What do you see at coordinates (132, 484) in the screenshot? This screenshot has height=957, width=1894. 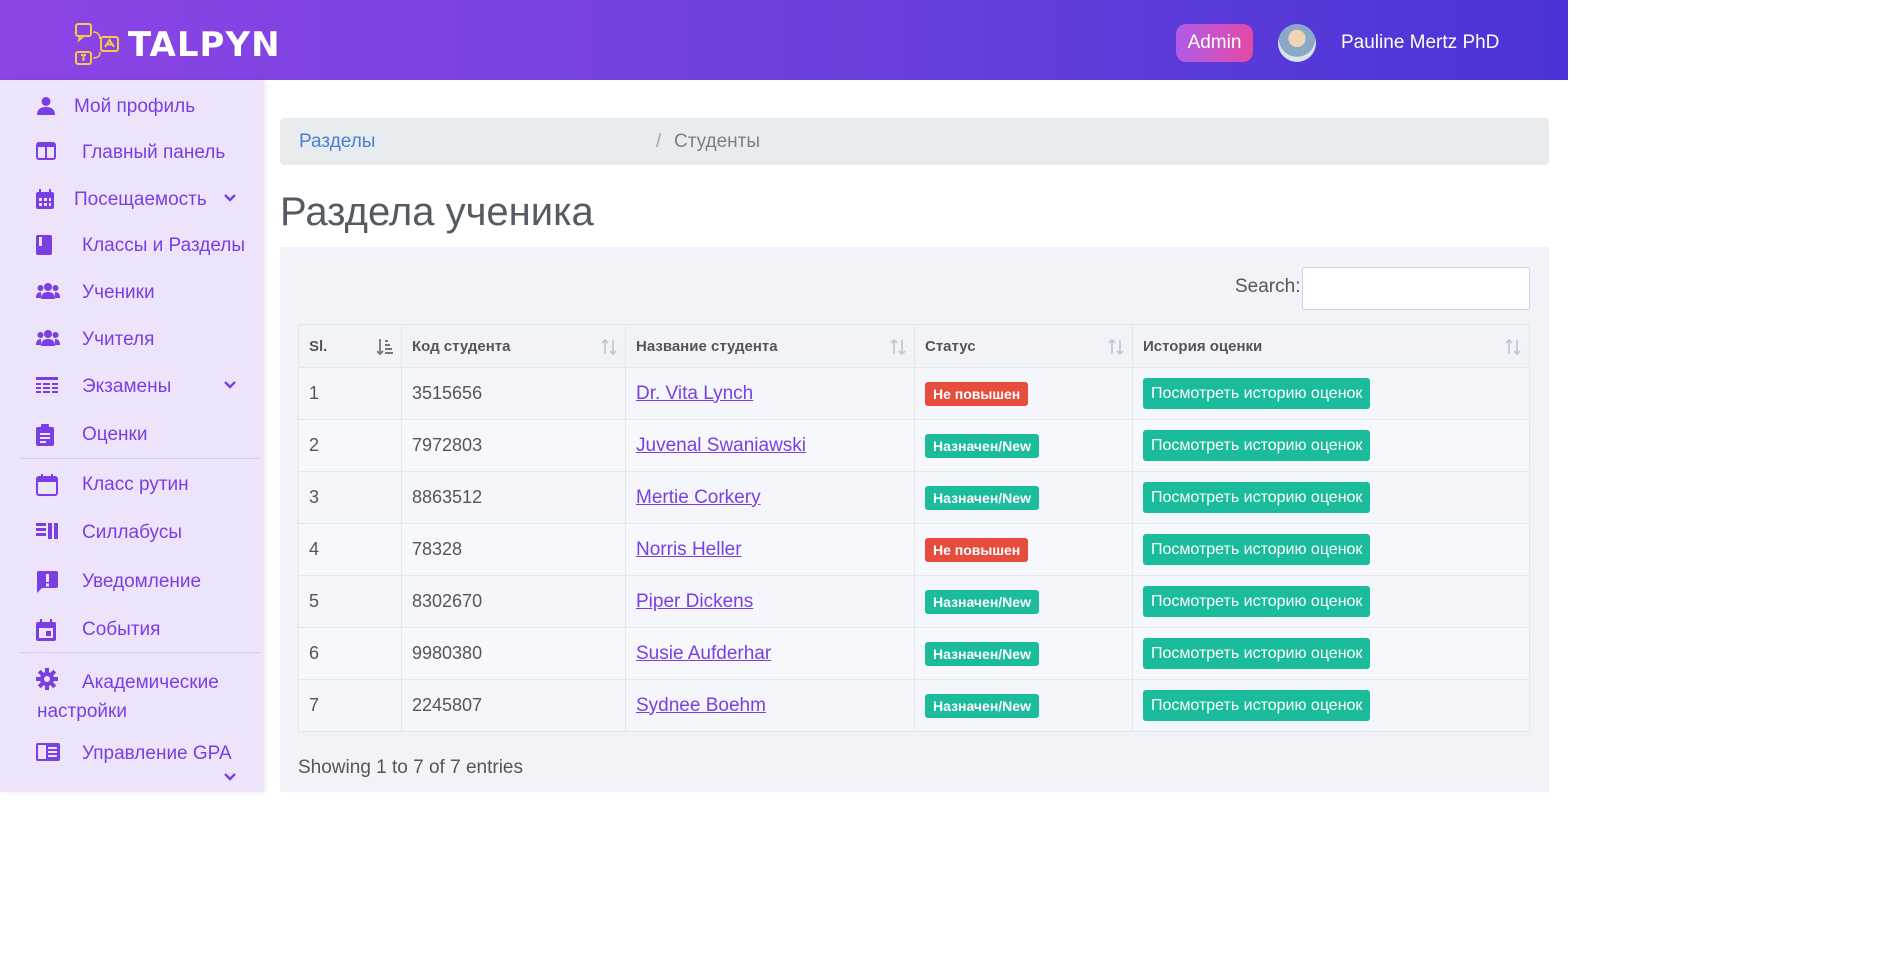 I see `sidebar-item-routine: Класс рутин` at bounding box center [132, 484].